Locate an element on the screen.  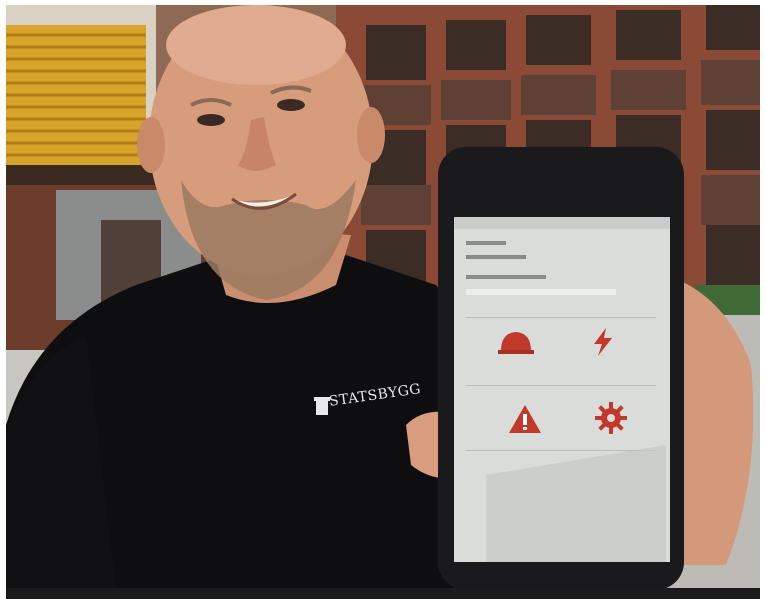
tile-gear is located at coordinates (611, 418).